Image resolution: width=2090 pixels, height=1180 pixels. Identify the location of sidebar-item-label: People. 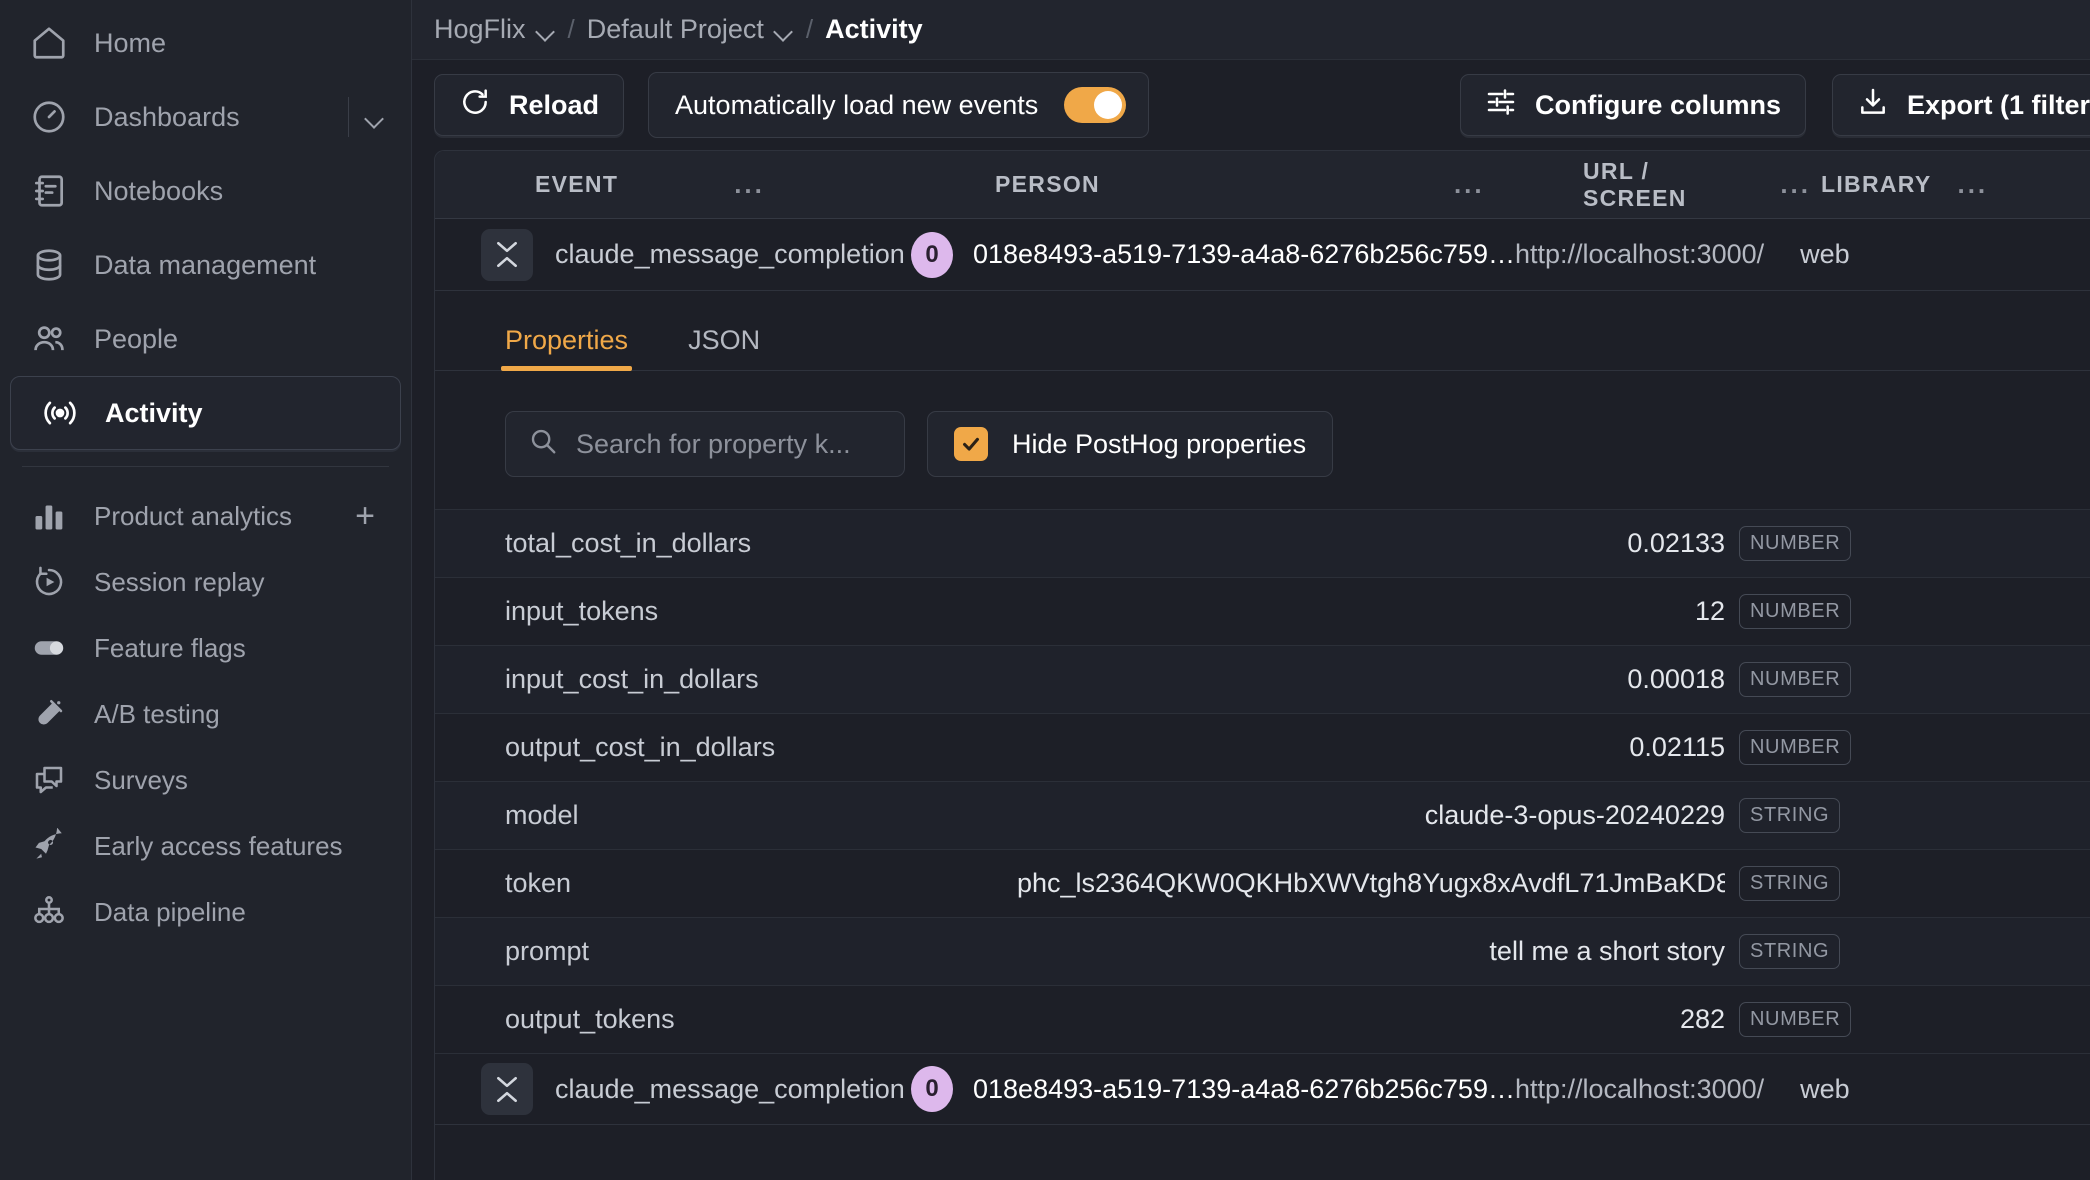
(136, 338).